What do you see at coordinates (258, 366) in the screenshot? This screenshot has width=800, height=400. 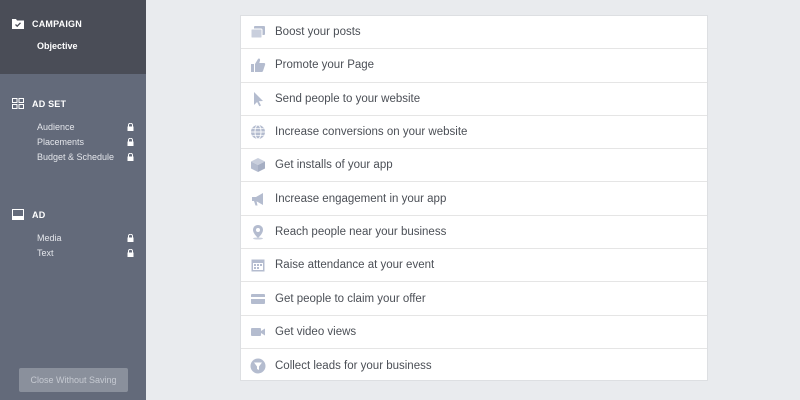 I see `funnel-icon` at bounding box center [258, 366].